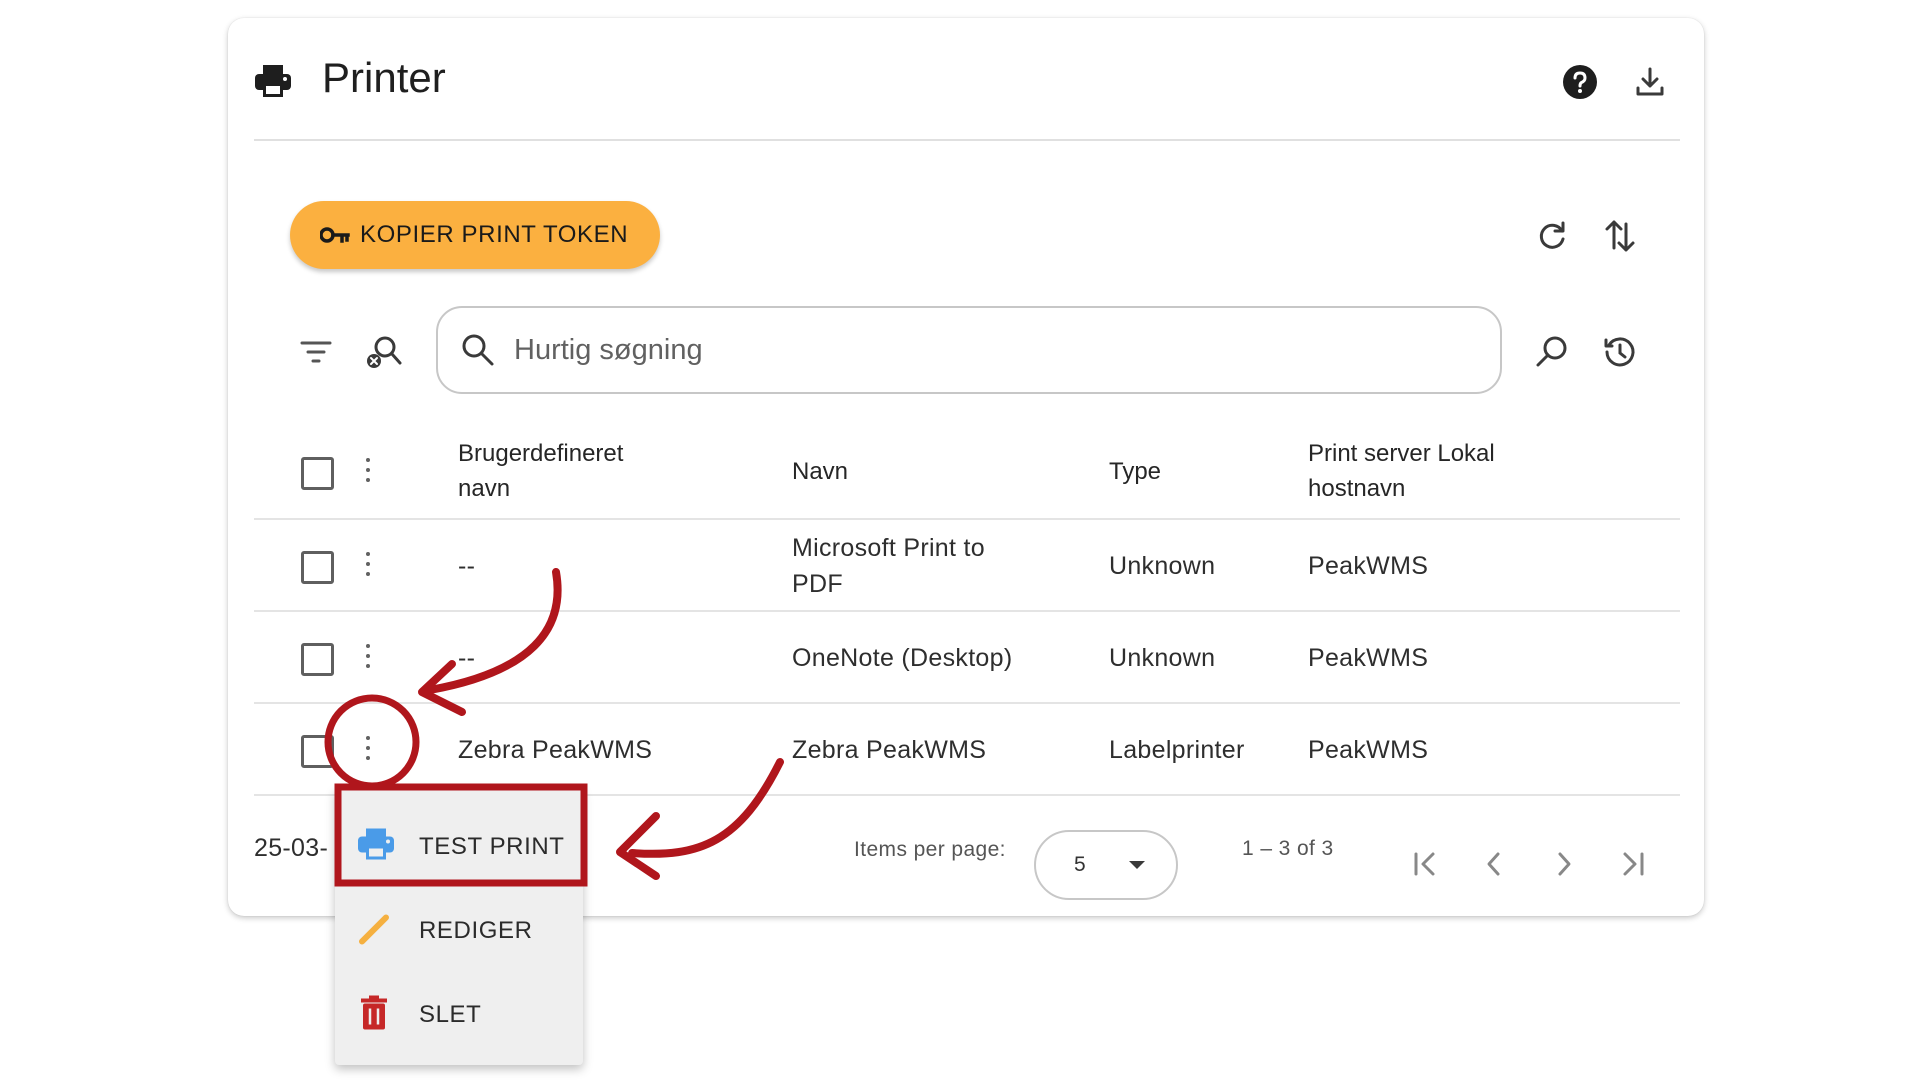 The width and height of the screenshot is (1920, 1080). I want to click on filter-button, so click(316, 352).